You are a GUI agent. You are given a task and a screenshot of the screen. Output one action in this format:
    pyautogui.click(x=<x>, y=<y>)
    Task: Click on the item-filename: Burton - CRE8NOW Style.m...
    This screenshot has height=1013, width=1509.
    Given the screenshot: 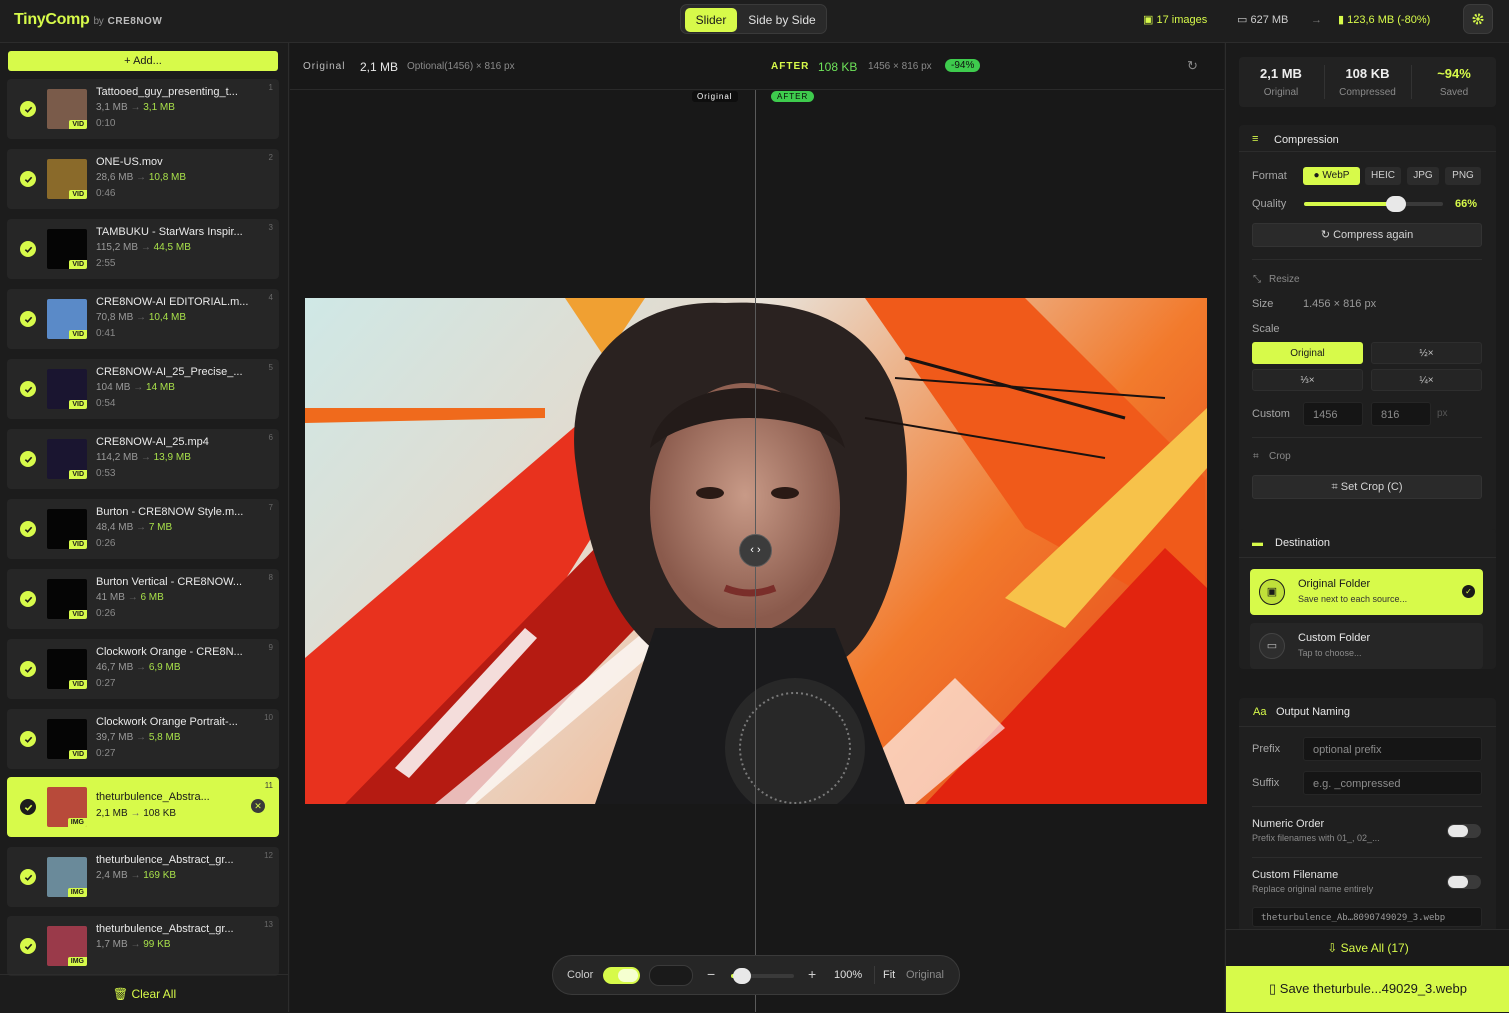 What is the action you would take?
    pyautogui.click(x=170, y=512)
    